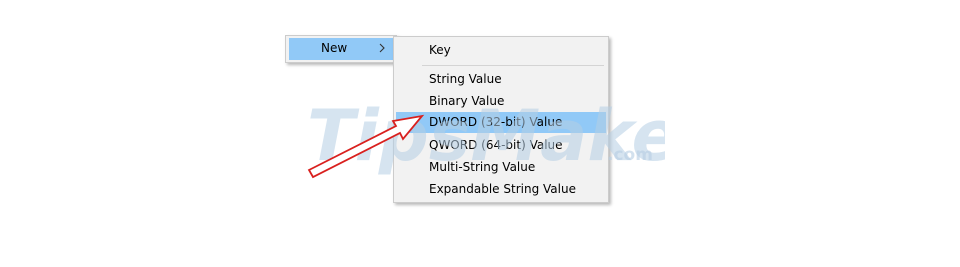 This screenshot has width=960, height=267. I want to click on parent-context-menu: New, so click(341, 49).